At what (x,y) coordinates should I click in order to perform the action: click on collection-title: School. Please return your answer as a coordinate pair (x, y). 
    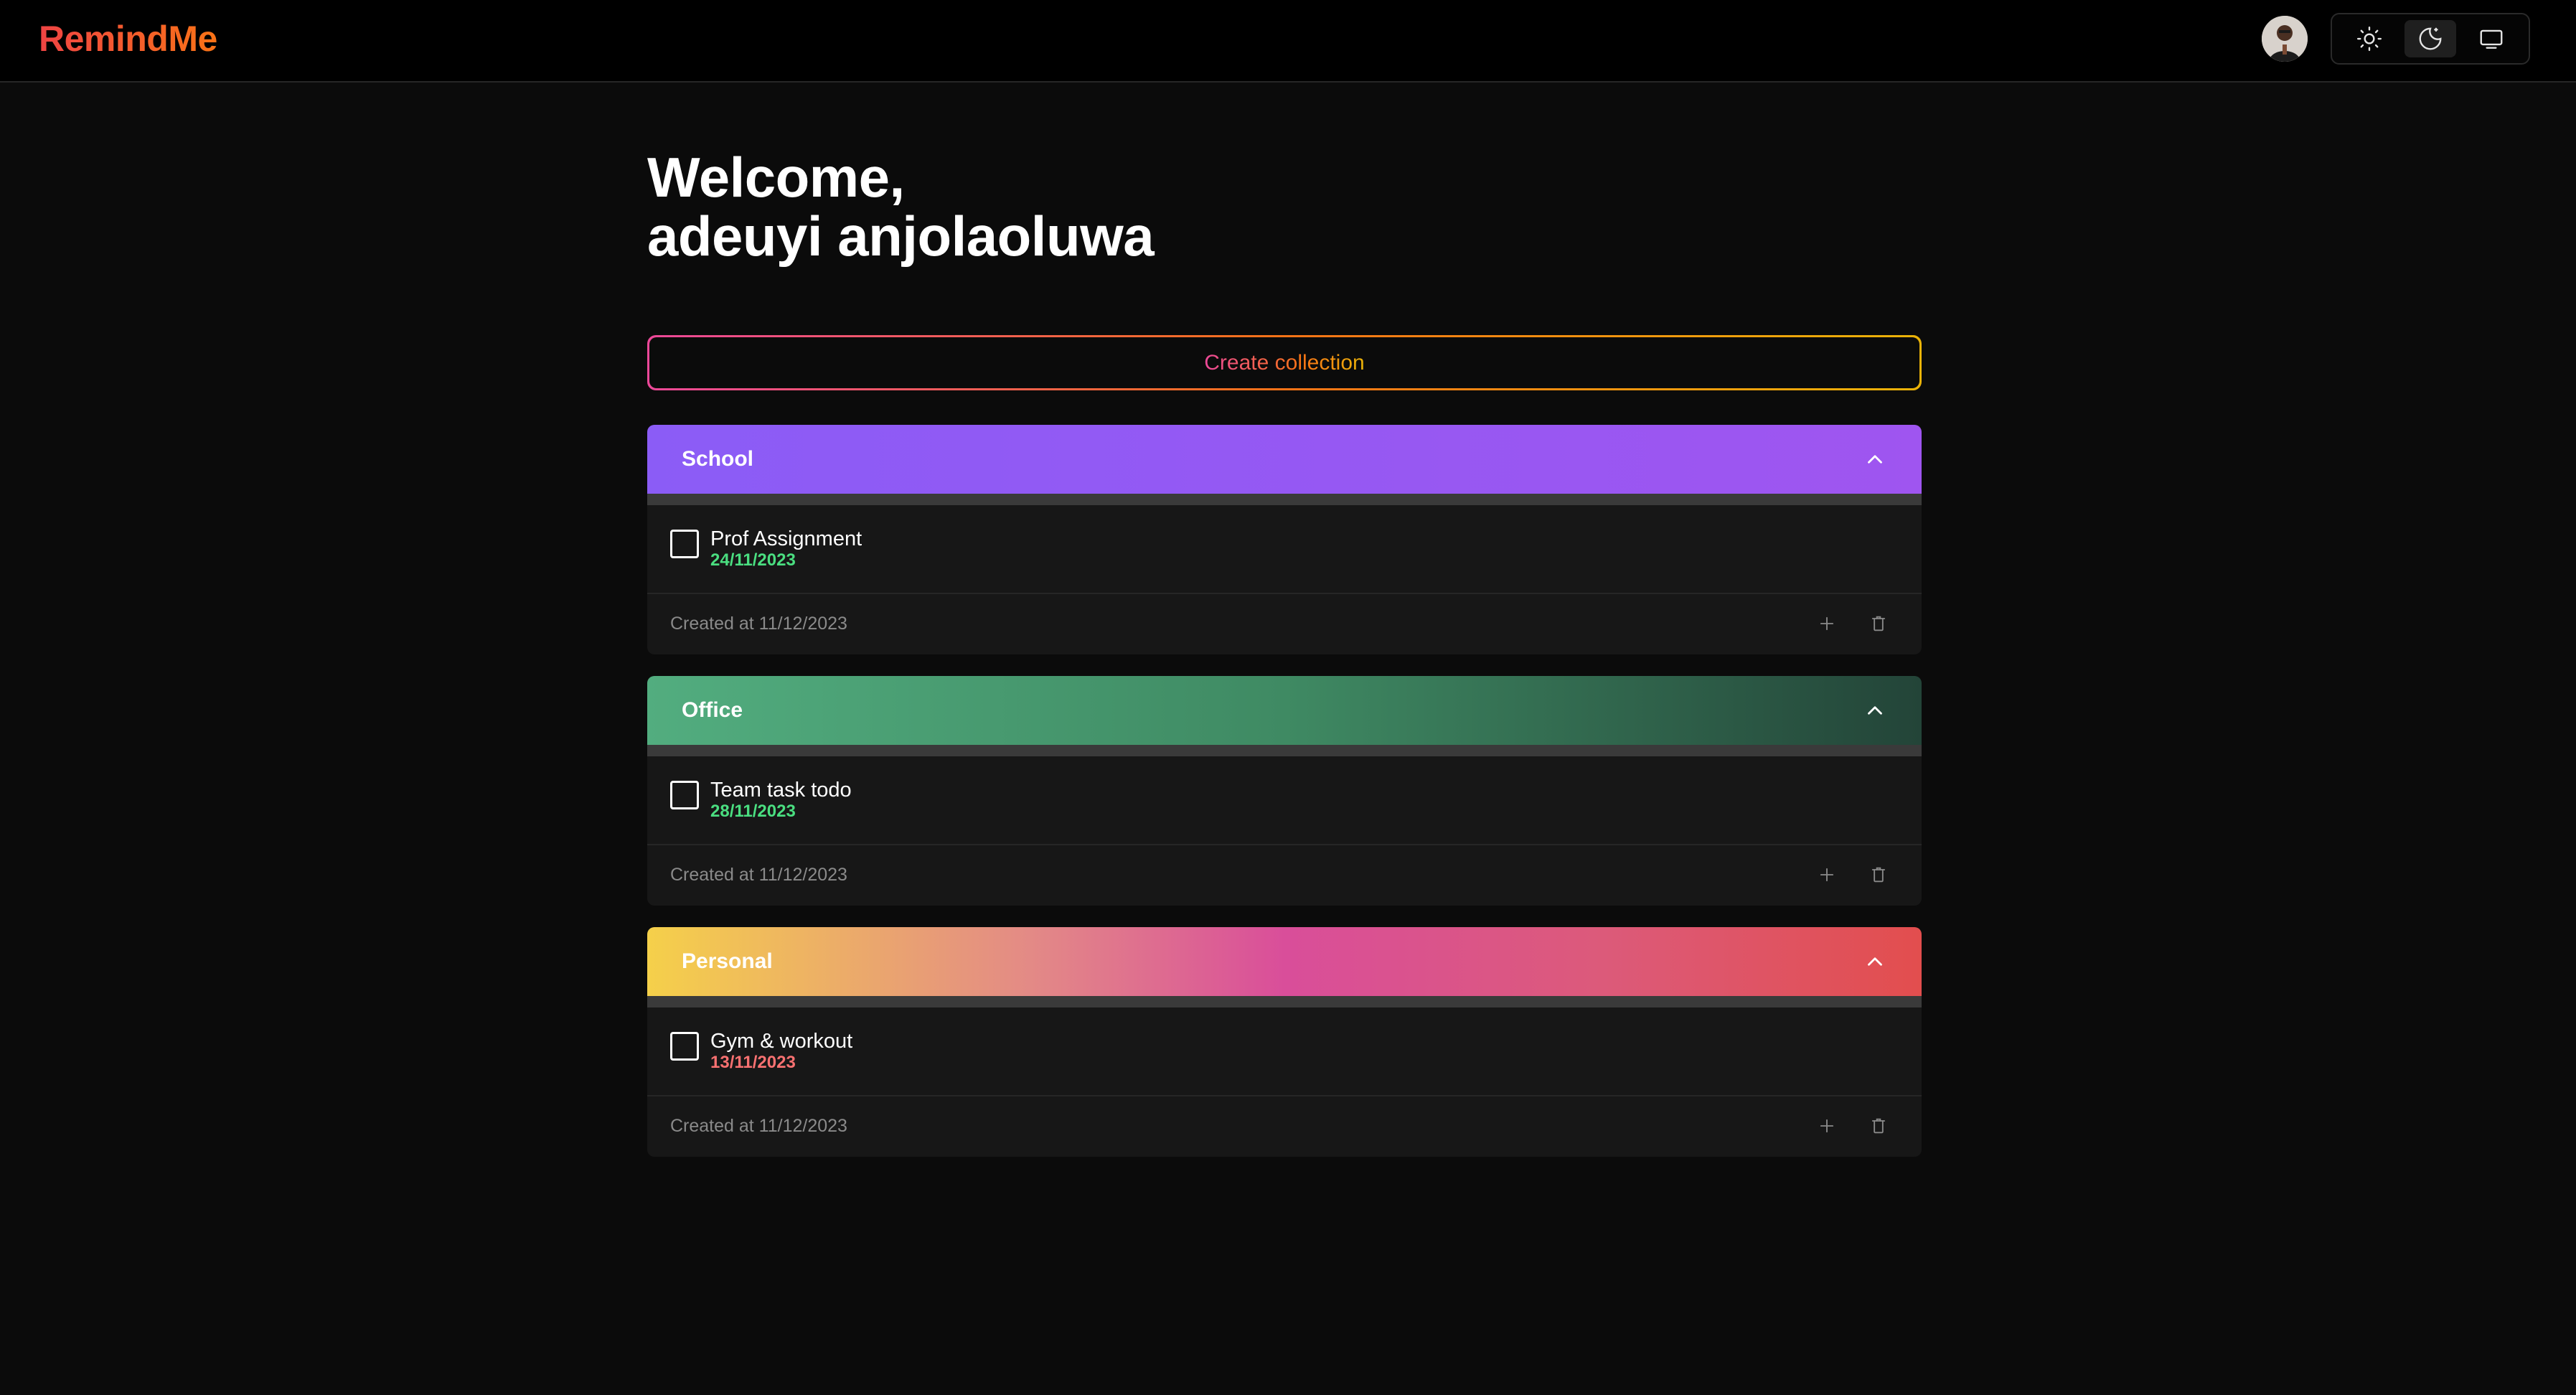
    Looking at the image, I should click on (718, 459).